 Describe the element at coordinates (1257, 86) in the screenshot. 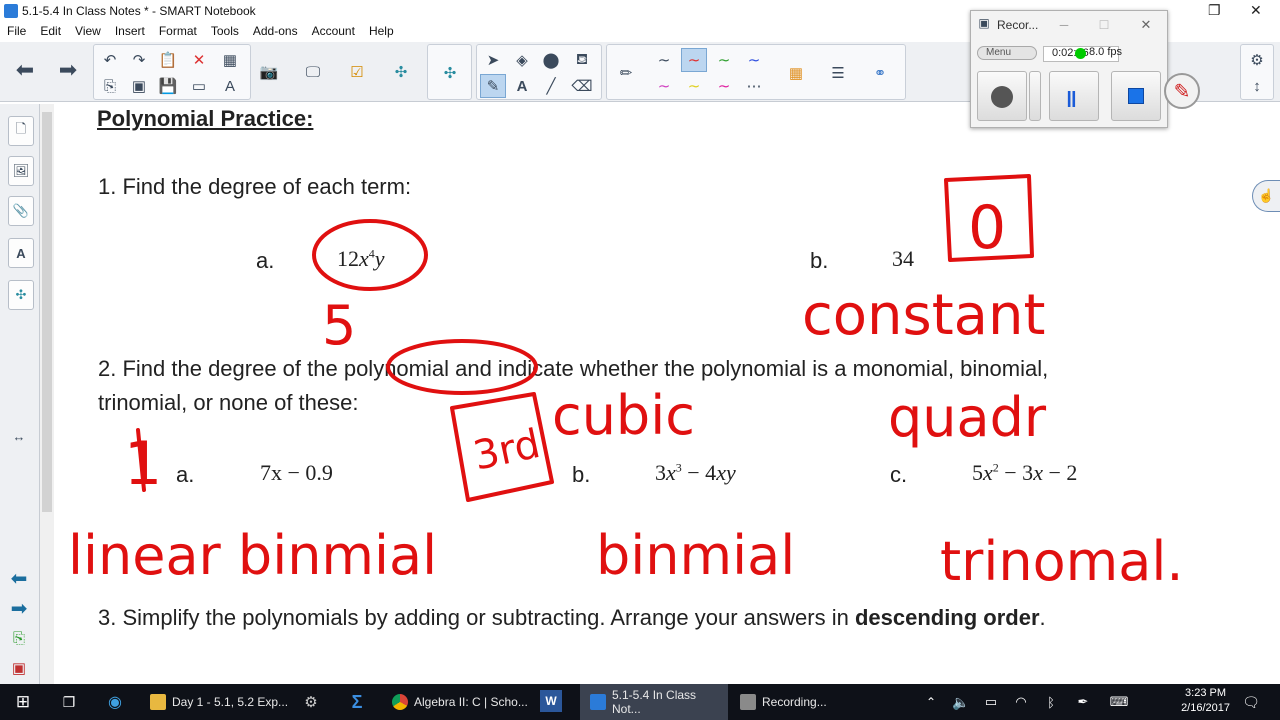

I see `move-toolbar-icon: ↕` at that location.